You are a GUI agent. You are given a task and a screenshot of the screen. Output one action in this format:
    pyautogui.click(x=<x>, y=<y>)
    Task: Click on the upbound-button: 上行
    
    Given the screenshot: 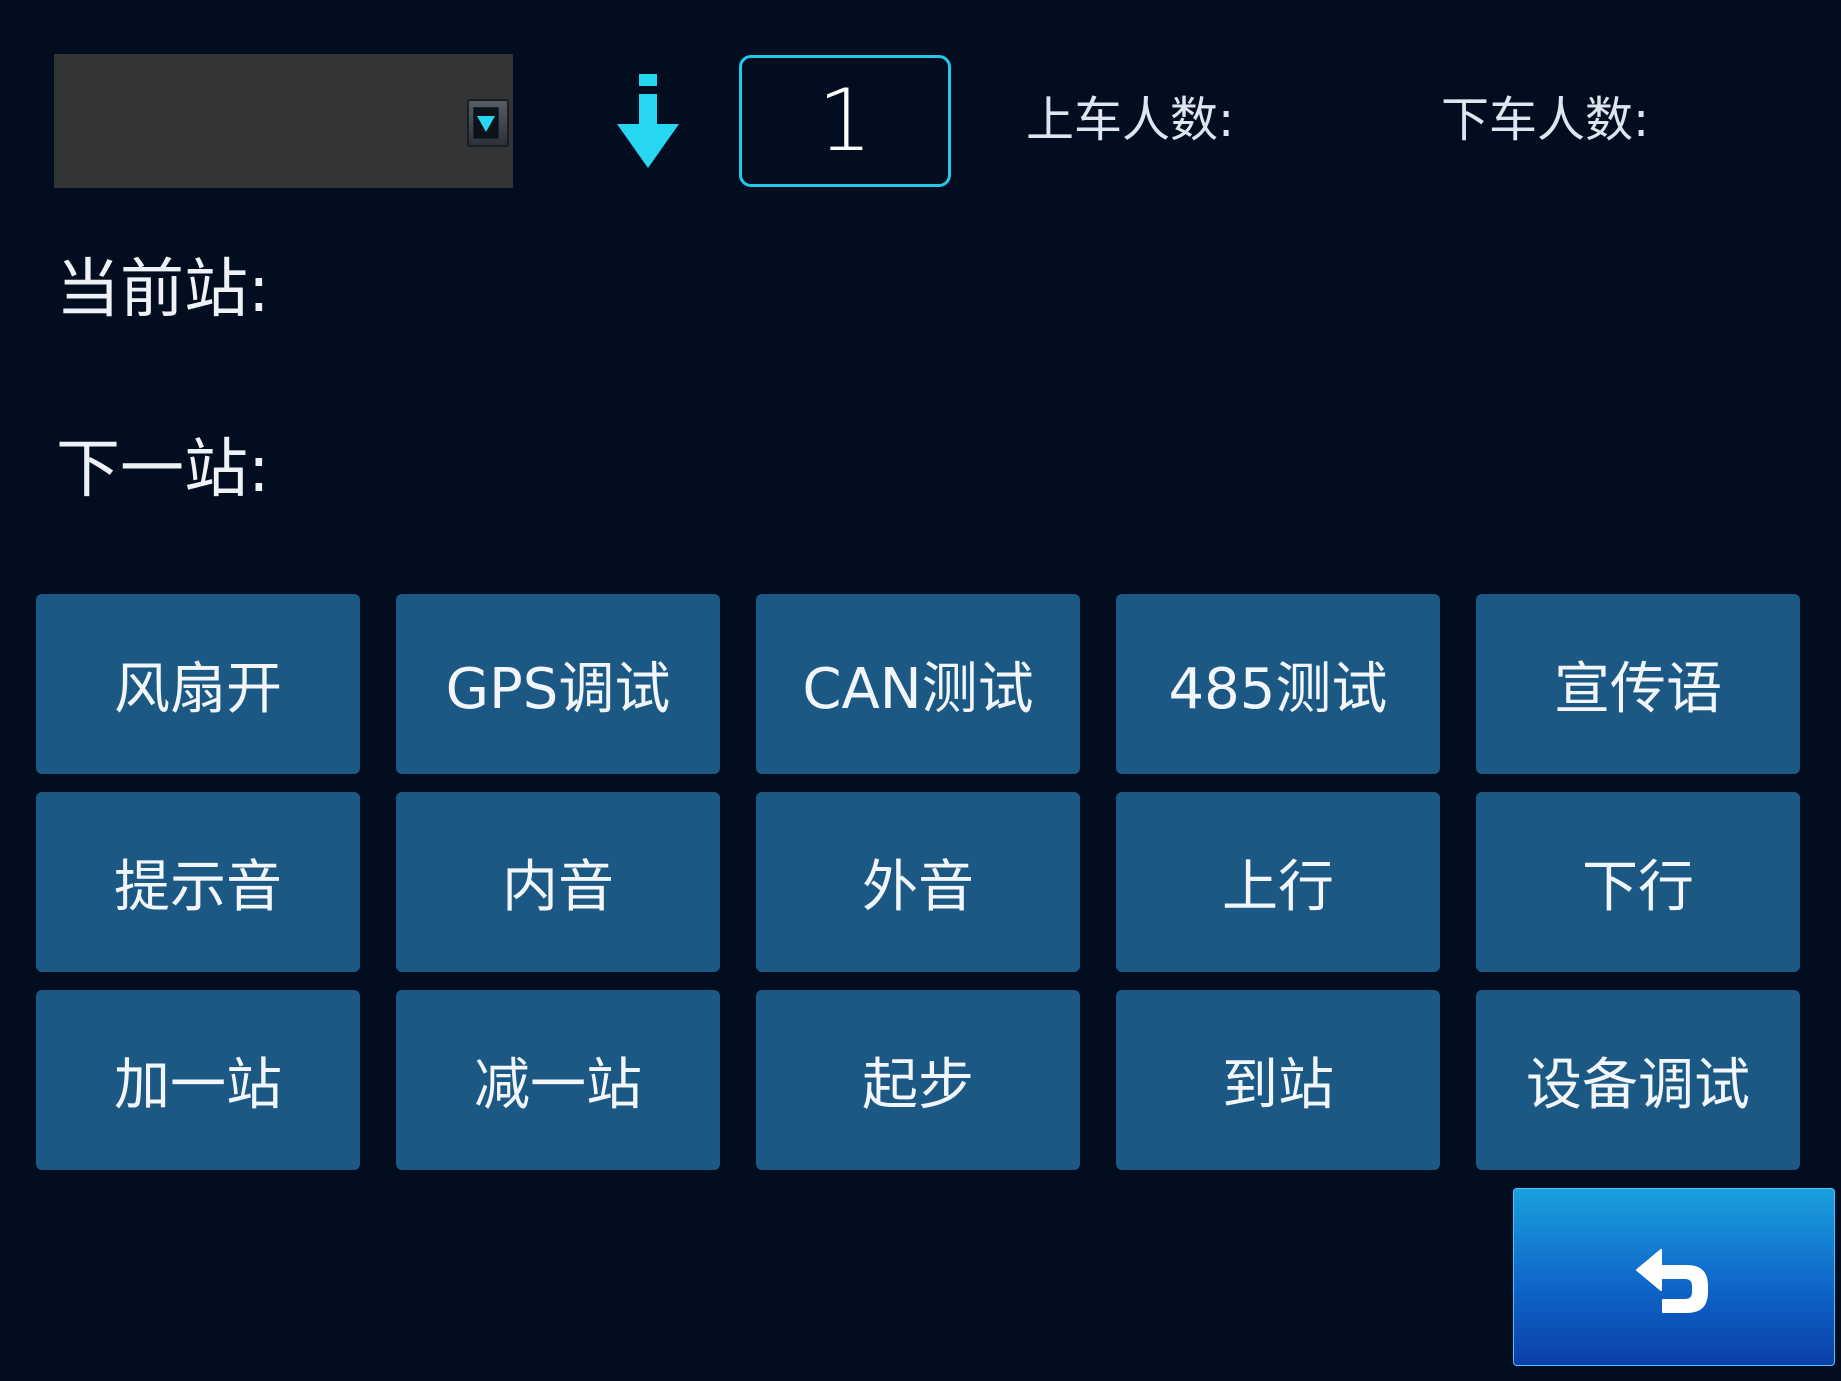 What is the action you would take?
    pyautogui.click(x=1278, y=882)
    